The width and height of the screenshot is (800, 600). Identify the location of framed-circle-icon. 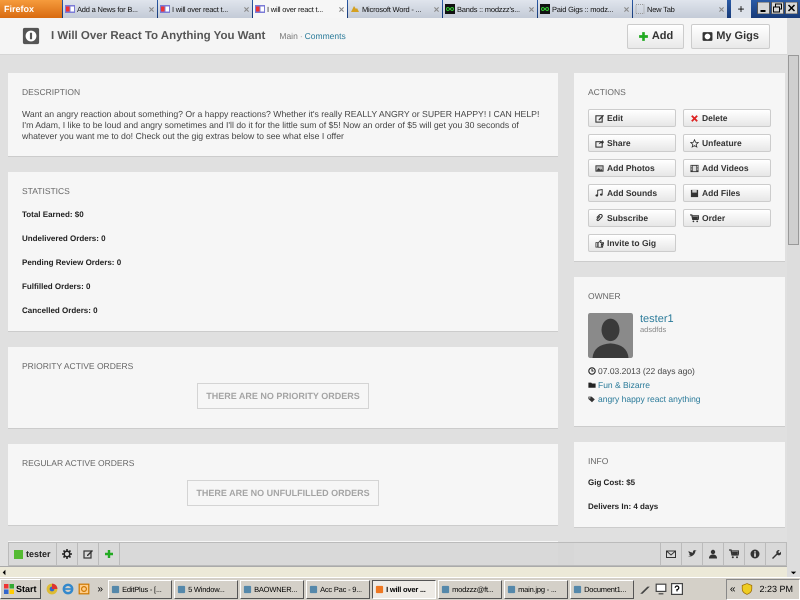
(708, 36).